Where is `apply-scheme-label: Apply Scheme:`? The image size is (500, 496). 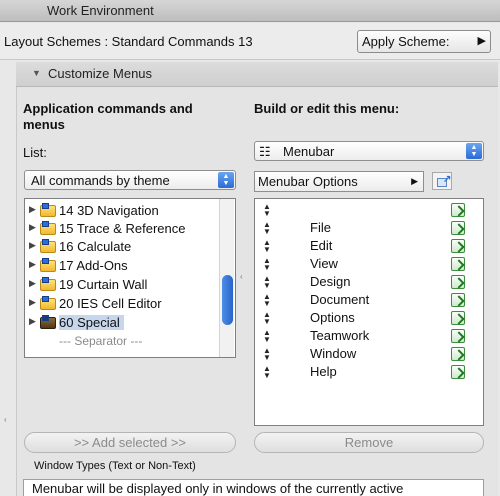
apply-scheme-label: Apply Scheme: is located at coordinates (406, 41).